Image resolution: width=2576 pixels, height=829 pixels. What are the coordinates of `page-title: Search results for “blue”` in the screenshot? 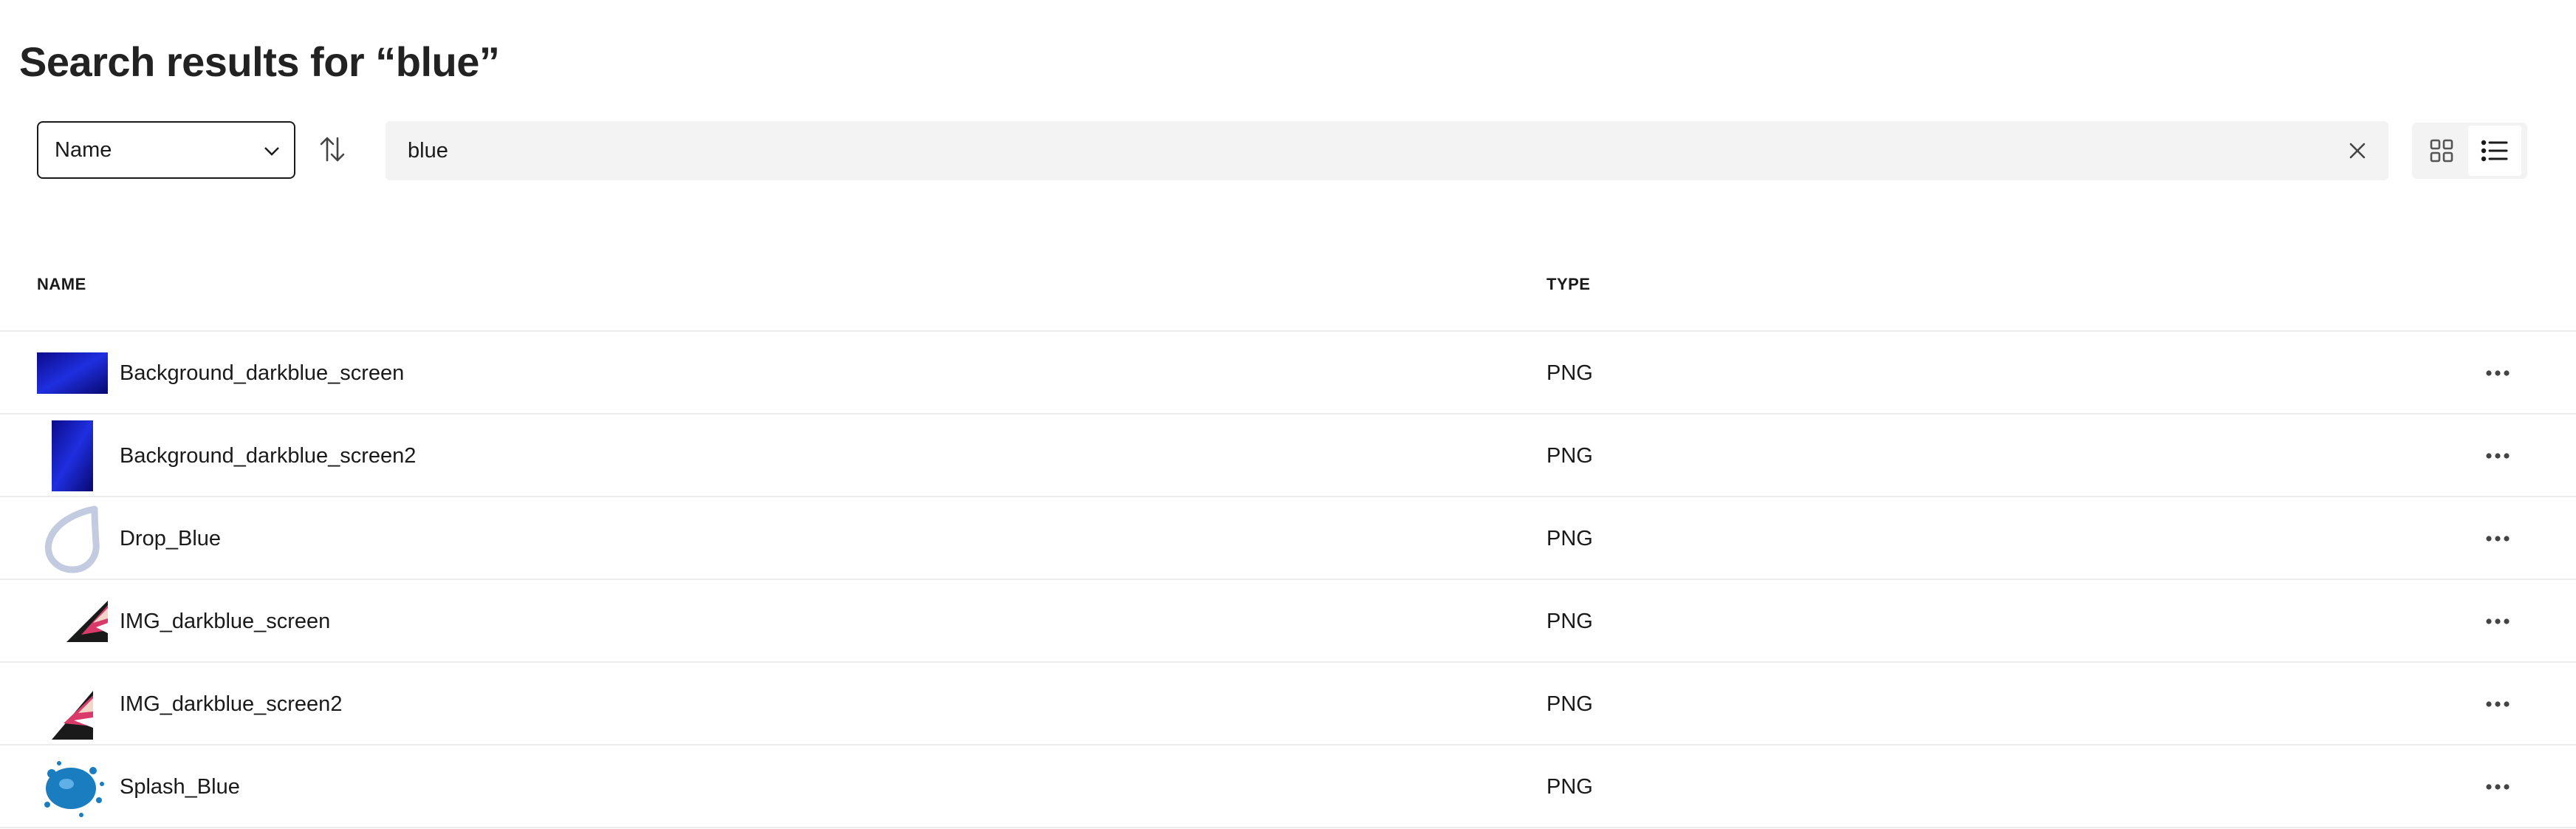 It's located at (259, 61).